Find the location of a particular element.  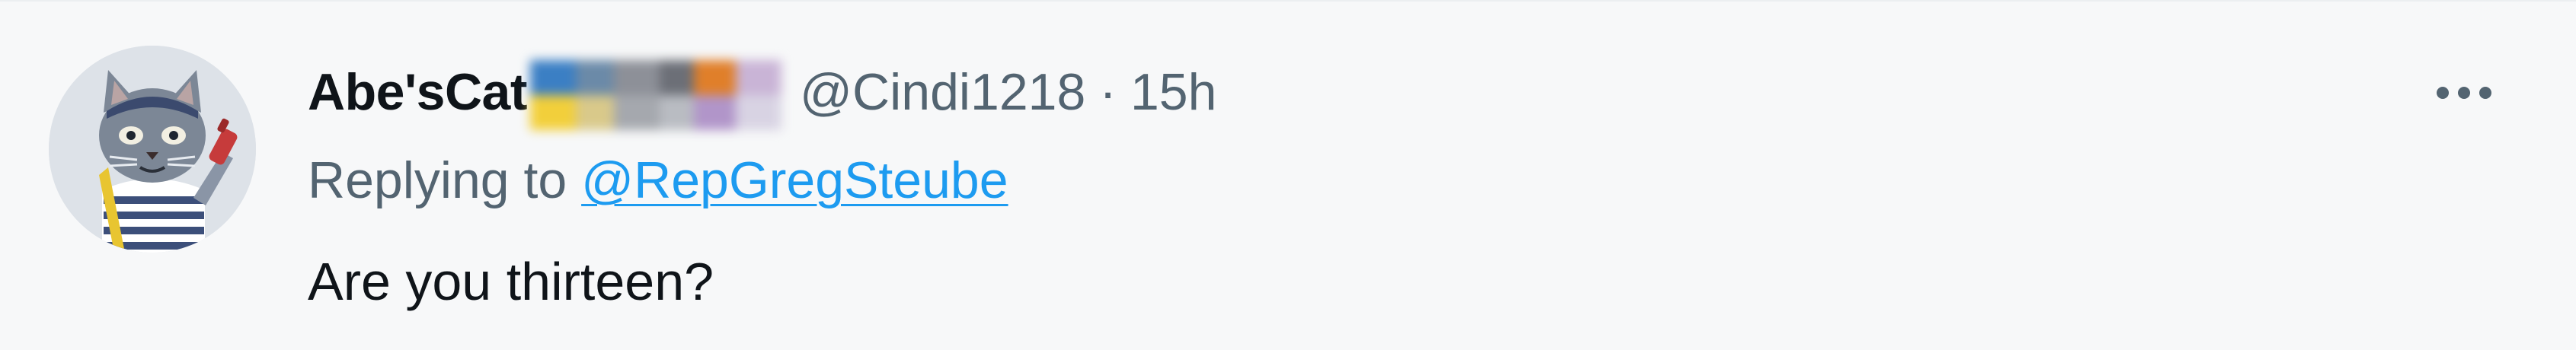

more-icon is located at coordinates (2464, 93).